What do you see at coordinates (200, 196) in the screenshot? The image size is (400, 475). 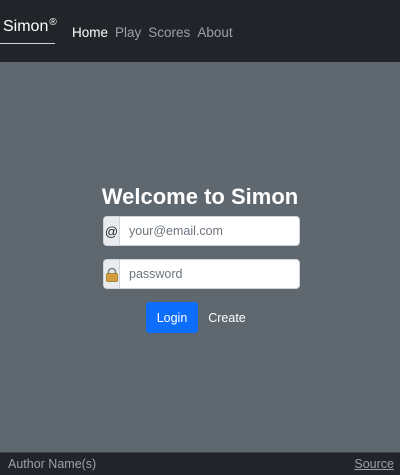 I see `page-title: Welcome to Simon` at bounding box center [200, 196].